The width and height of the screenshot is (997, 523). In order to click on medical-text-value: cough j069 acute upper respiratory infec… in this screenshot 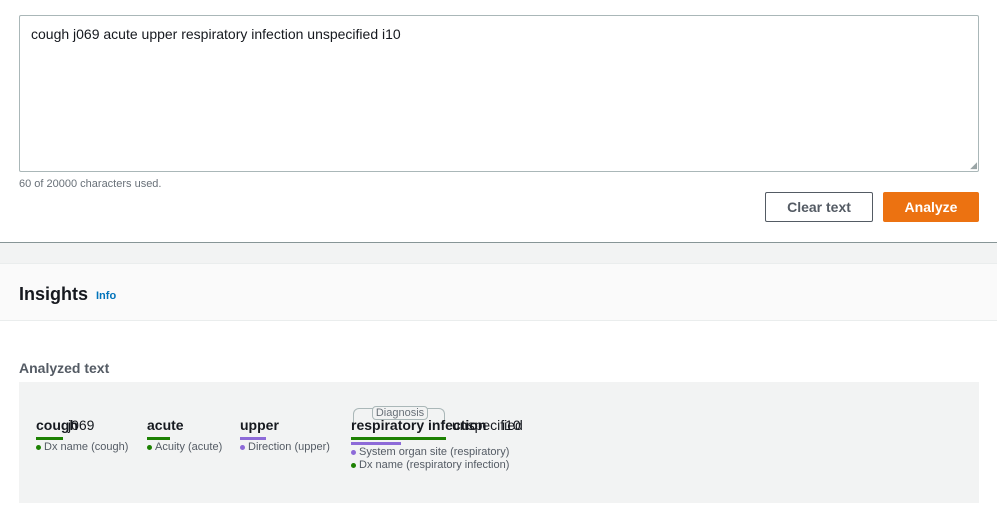, I will do `click(216, 34)`.